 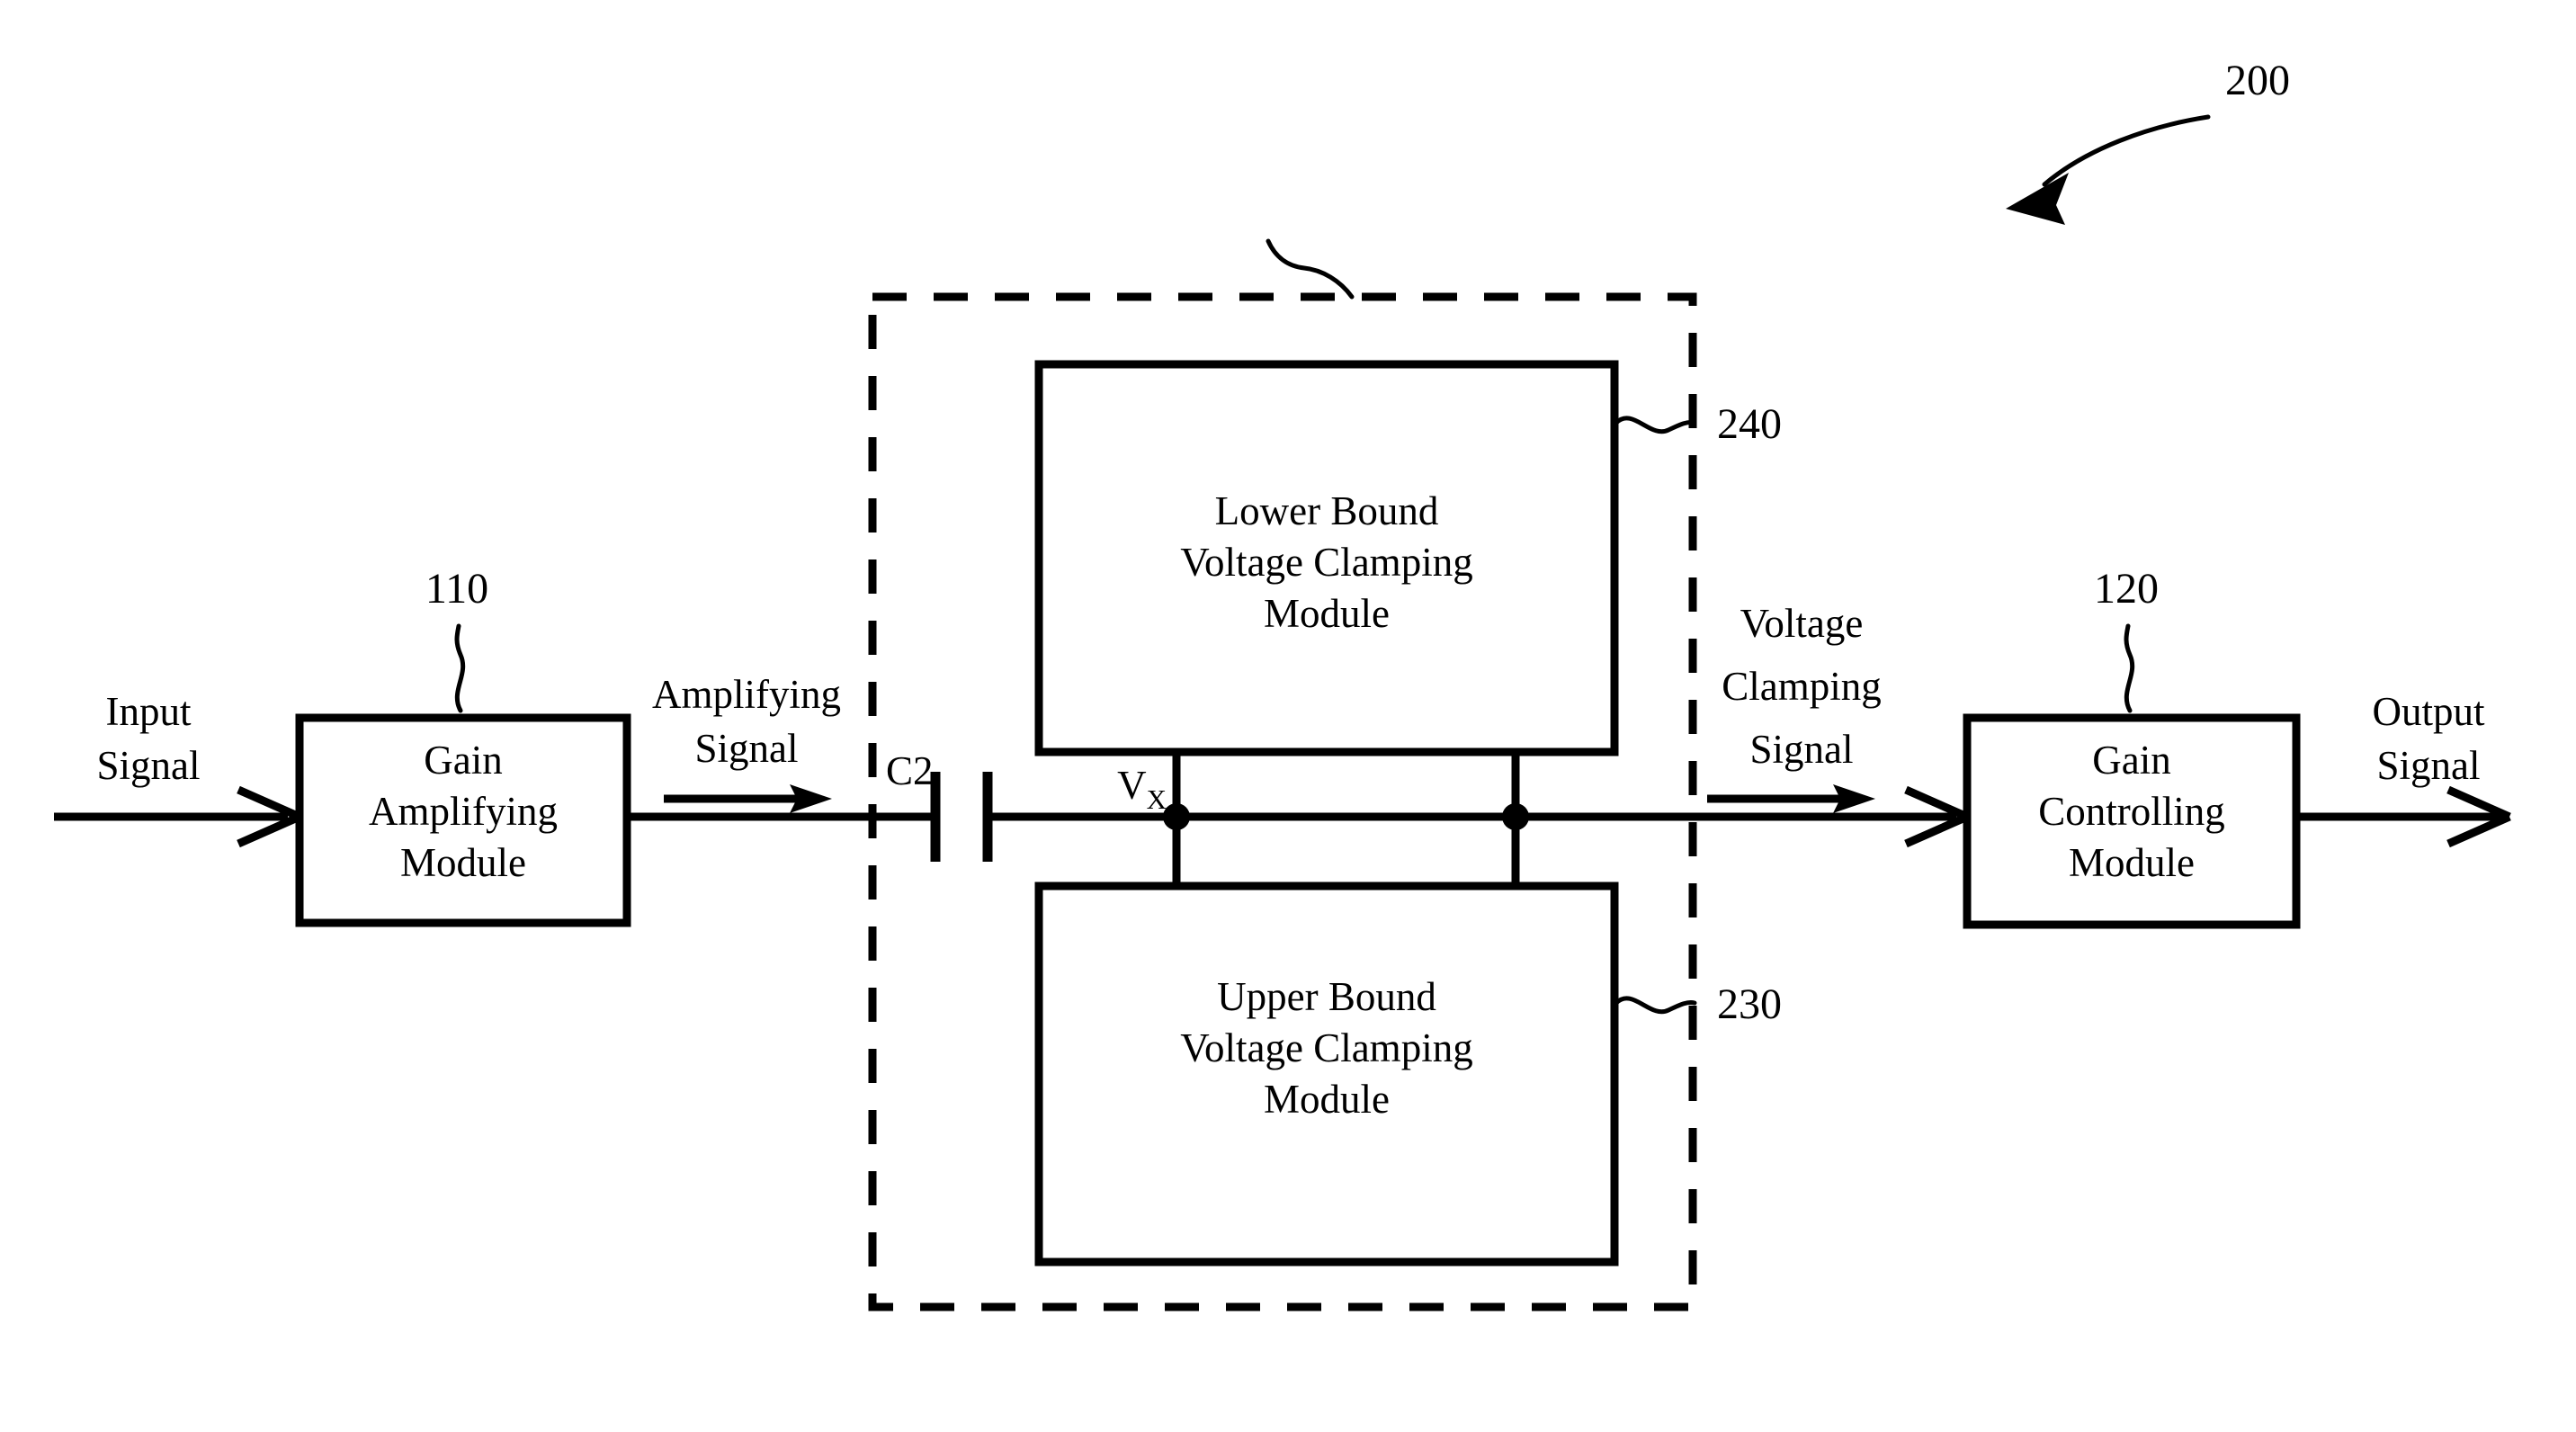 I want to click on block-lower-bound-clamping-line-1: Lower Bound, so click(x=1327, y=511).